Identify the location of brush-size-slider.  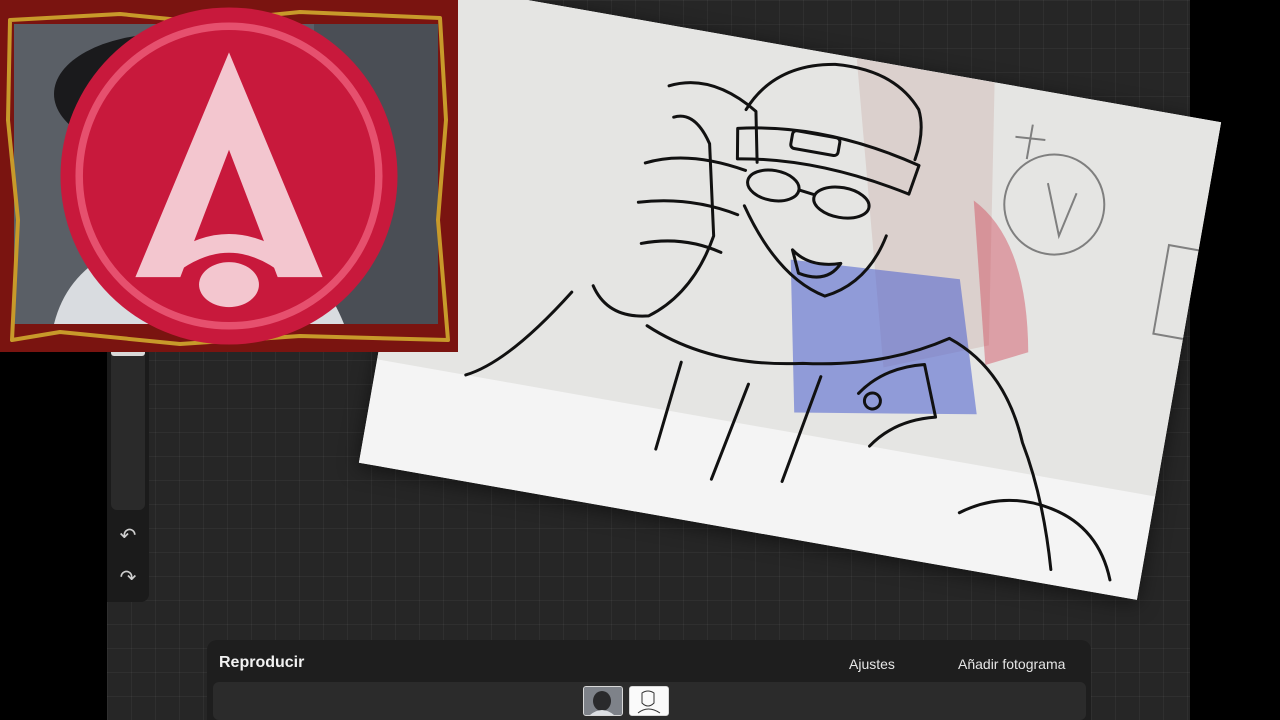
(128, 429).